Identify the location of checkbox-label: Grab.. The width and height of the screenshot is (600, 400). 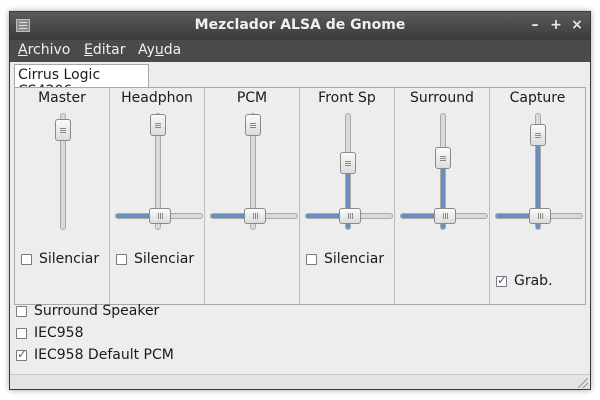
(533, 281).